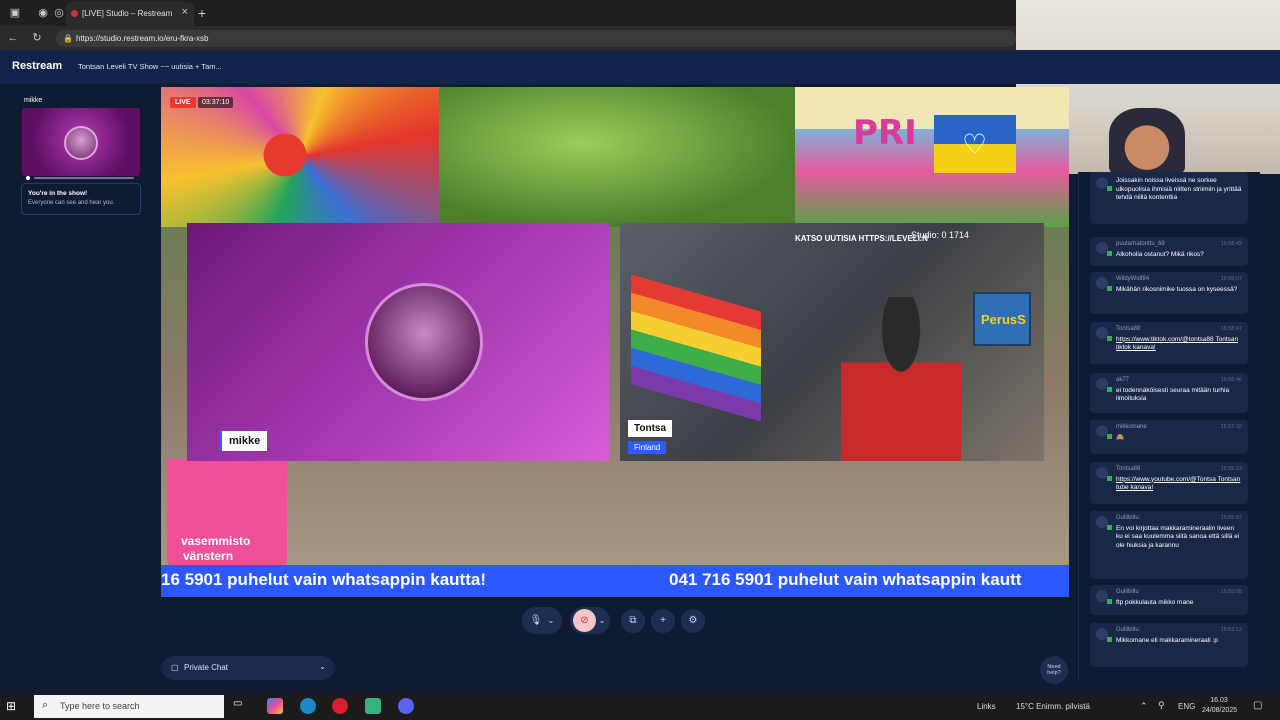  I want to click on tab-title: [LIVE] Studio – Restream, so click(127, 13).